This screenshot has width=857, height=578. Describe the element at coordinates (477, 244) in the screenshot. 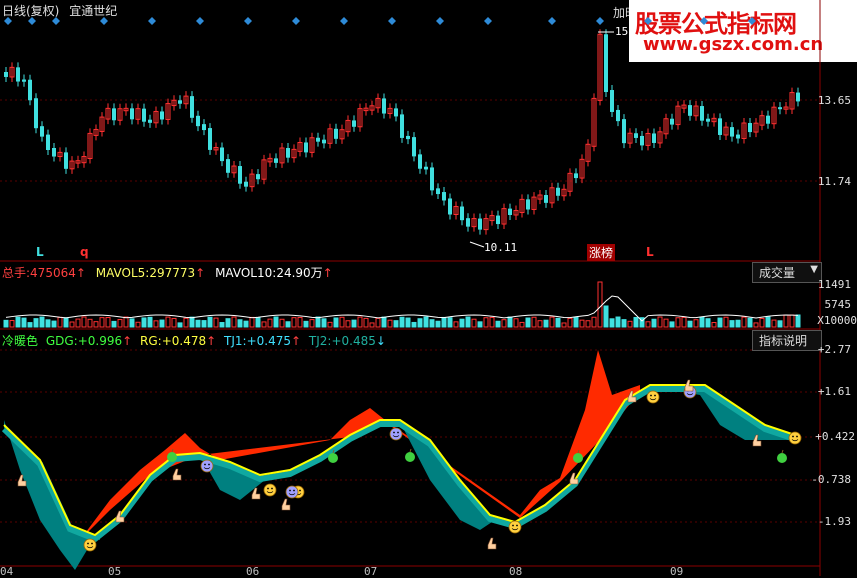

I see `low-price-pointer` at that location.